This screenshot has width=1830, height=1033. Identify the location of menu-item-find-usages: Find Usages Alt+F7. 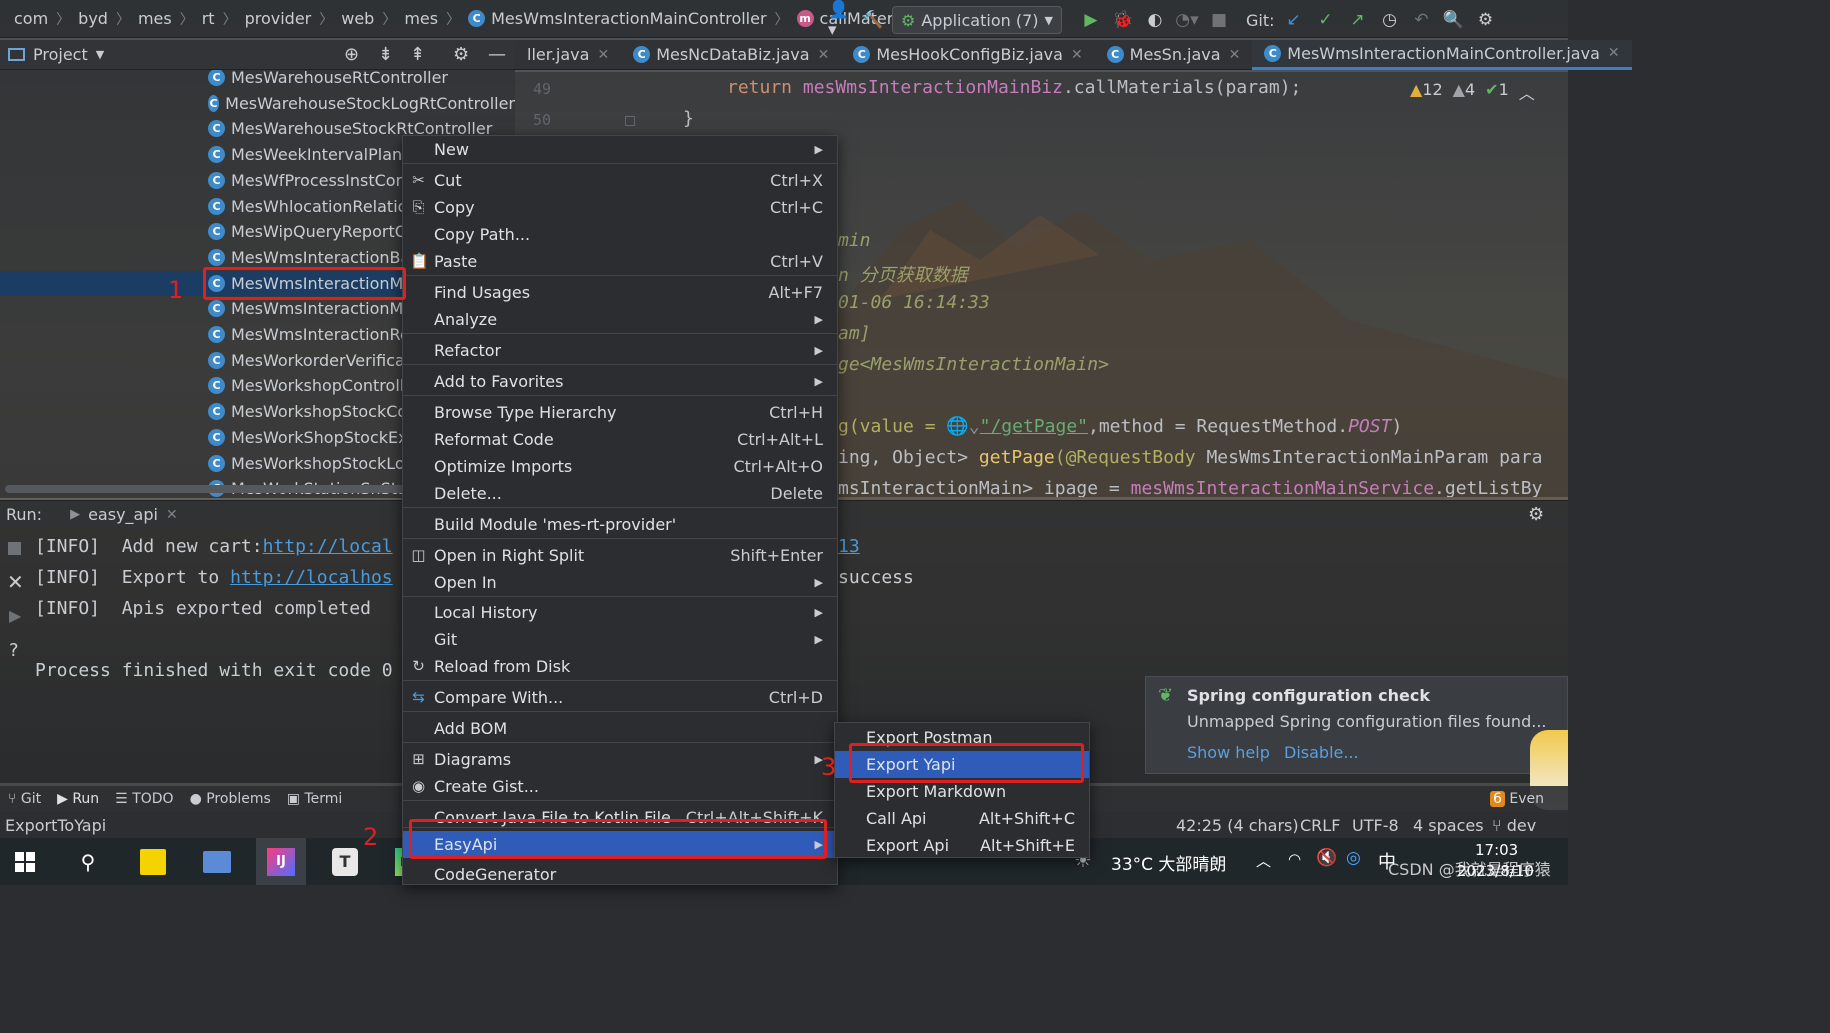
(620, 292).